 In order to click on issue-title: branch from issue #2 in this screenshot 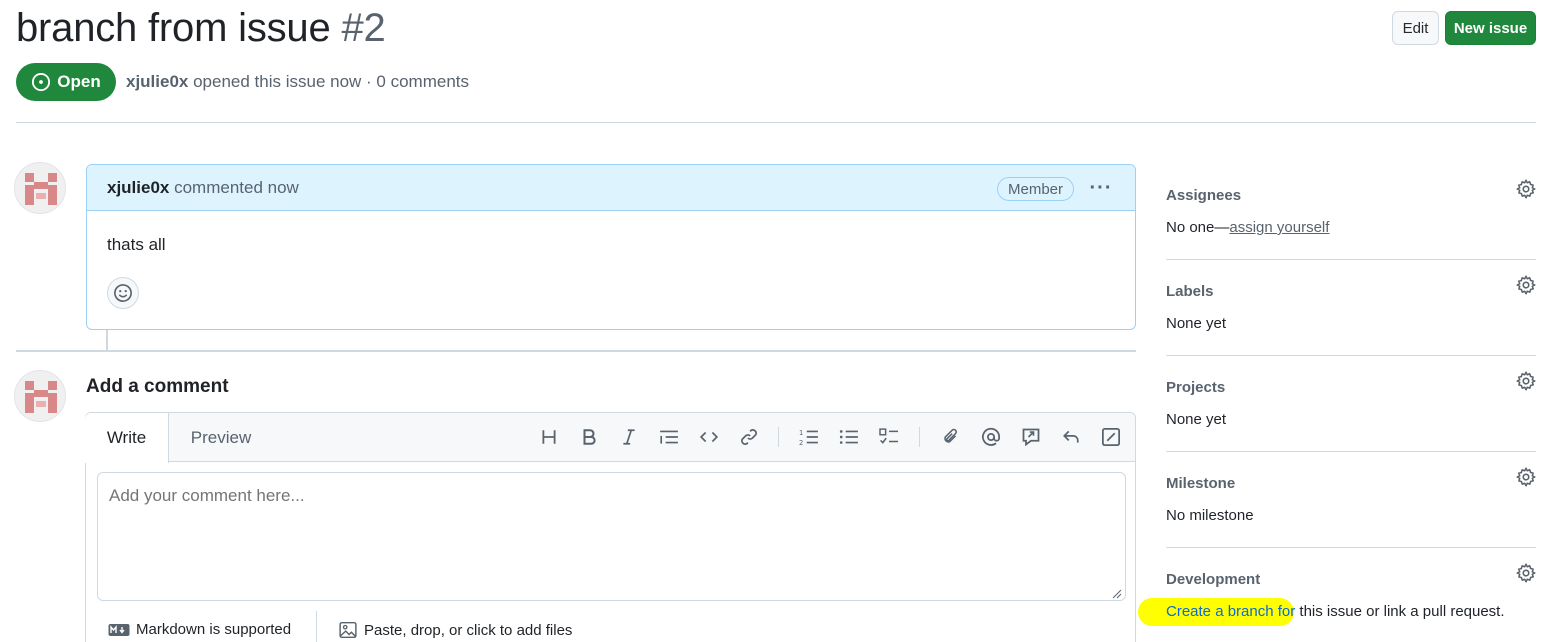, I will do `click(201, 28)`.